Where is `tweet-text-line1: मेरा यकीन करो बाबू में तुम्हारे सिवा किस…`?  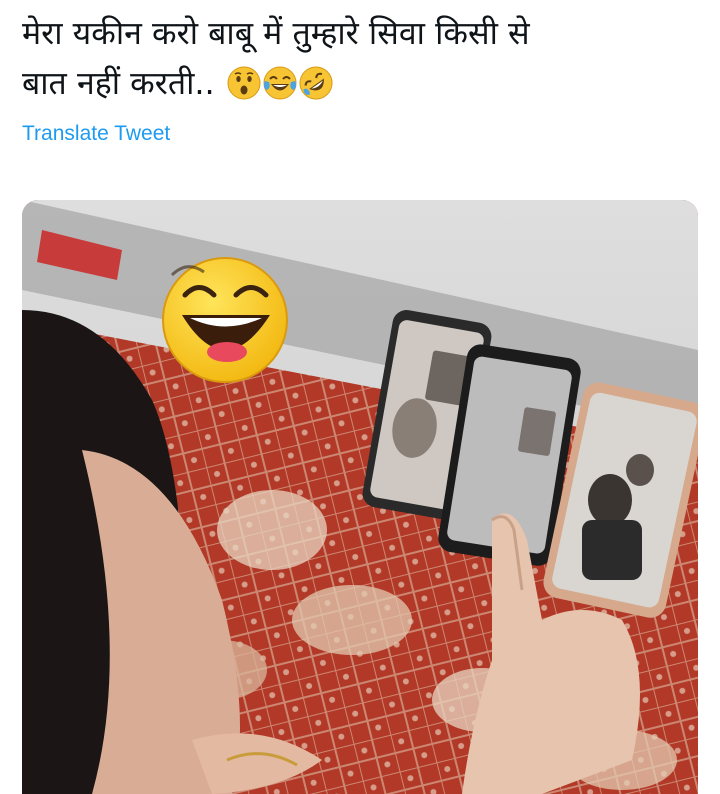 tweet-text-line1: मेरा यकीन करो बाबू में तुम्हारे सिवा किस… is located at coordinates (276, 33).